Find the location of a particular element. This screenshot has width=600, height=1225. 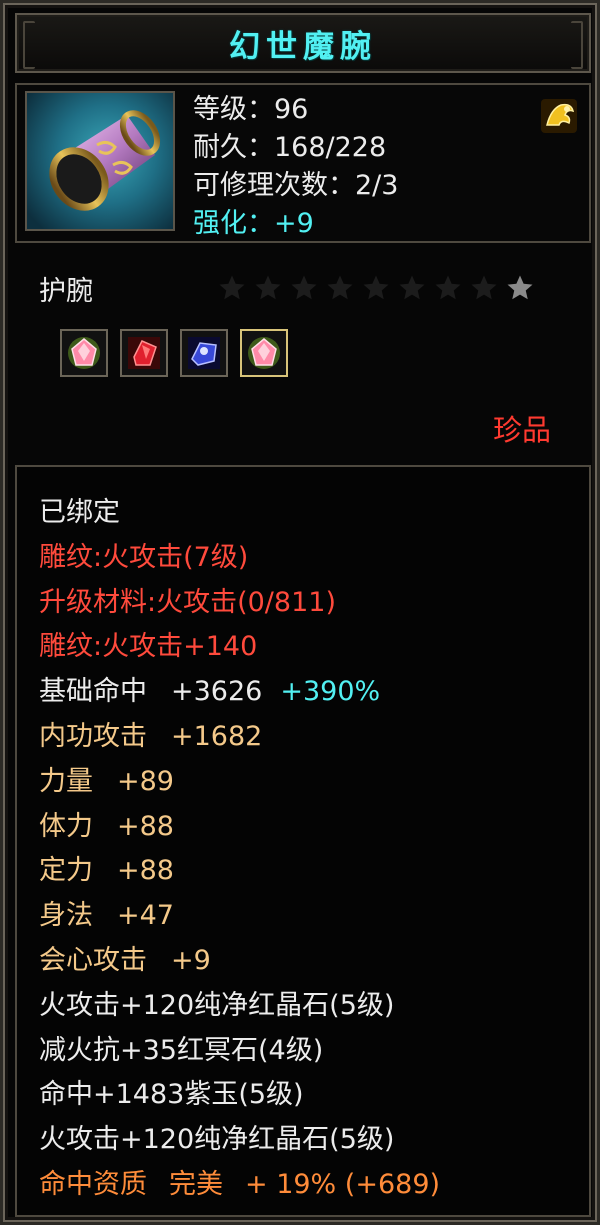

red-crystal-icon is located at coordinates (144, 353).